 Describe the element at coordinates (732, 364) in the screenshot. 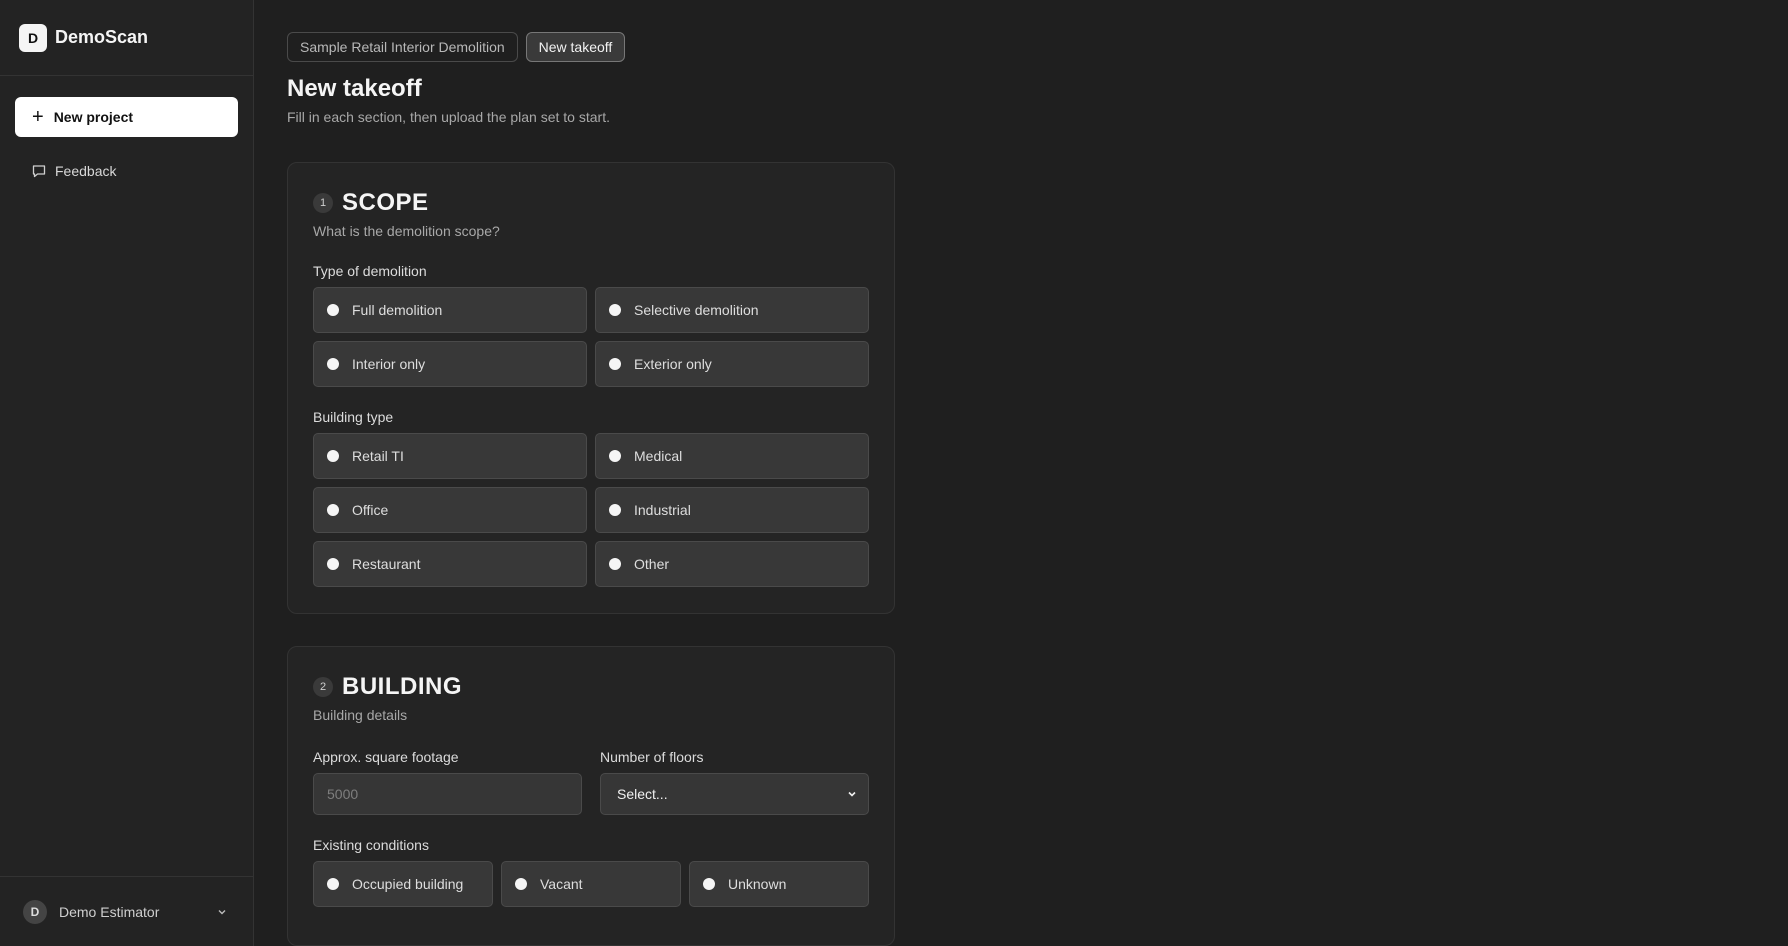

I see `radio-option: Exterior only` at that location.